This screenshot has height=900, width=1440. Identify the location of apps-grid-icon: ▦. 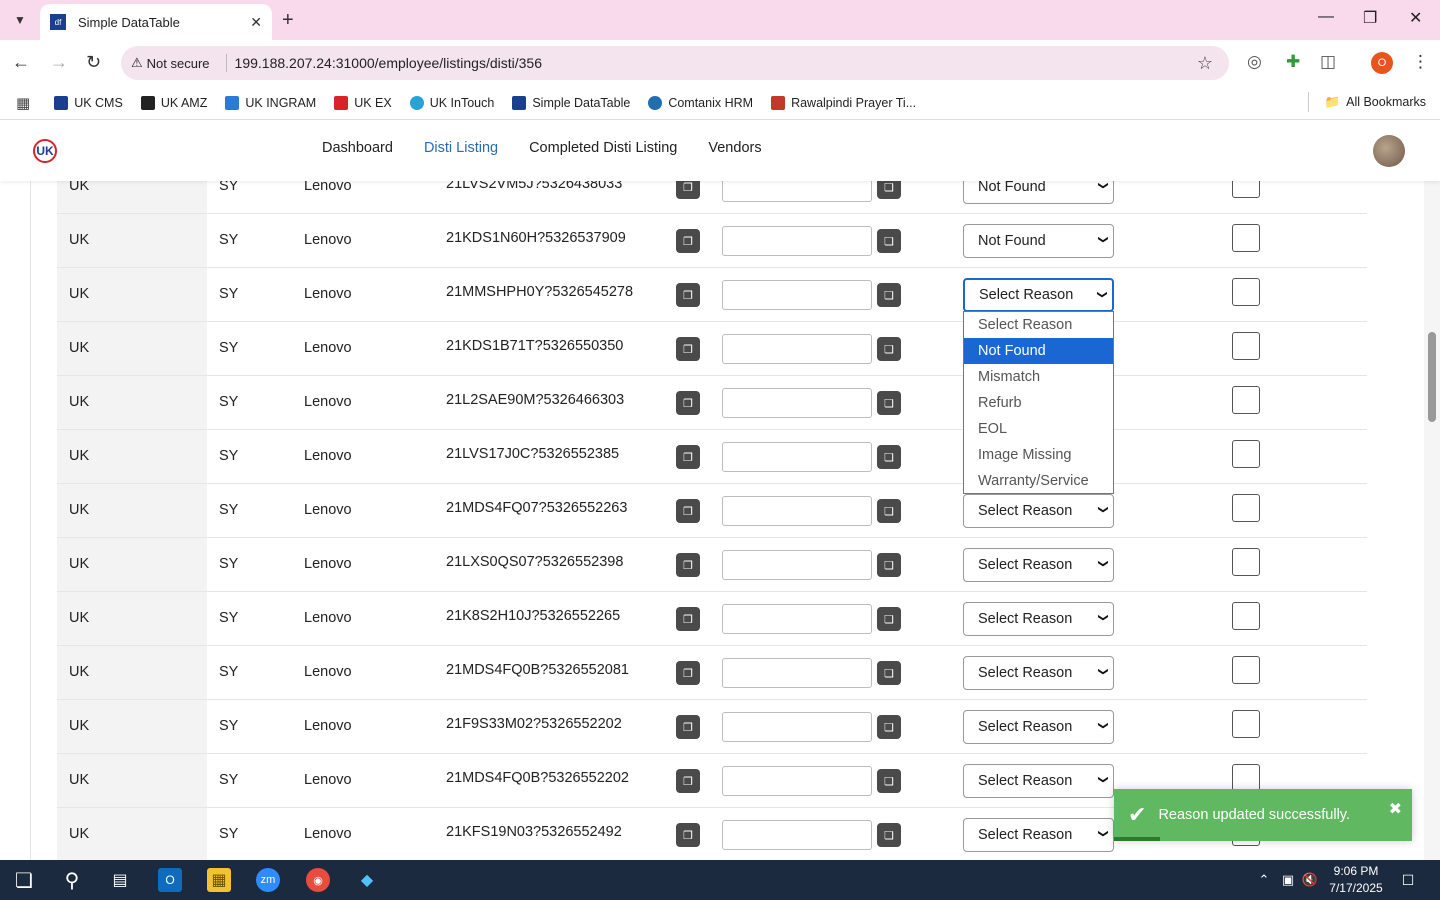
(23, 103).